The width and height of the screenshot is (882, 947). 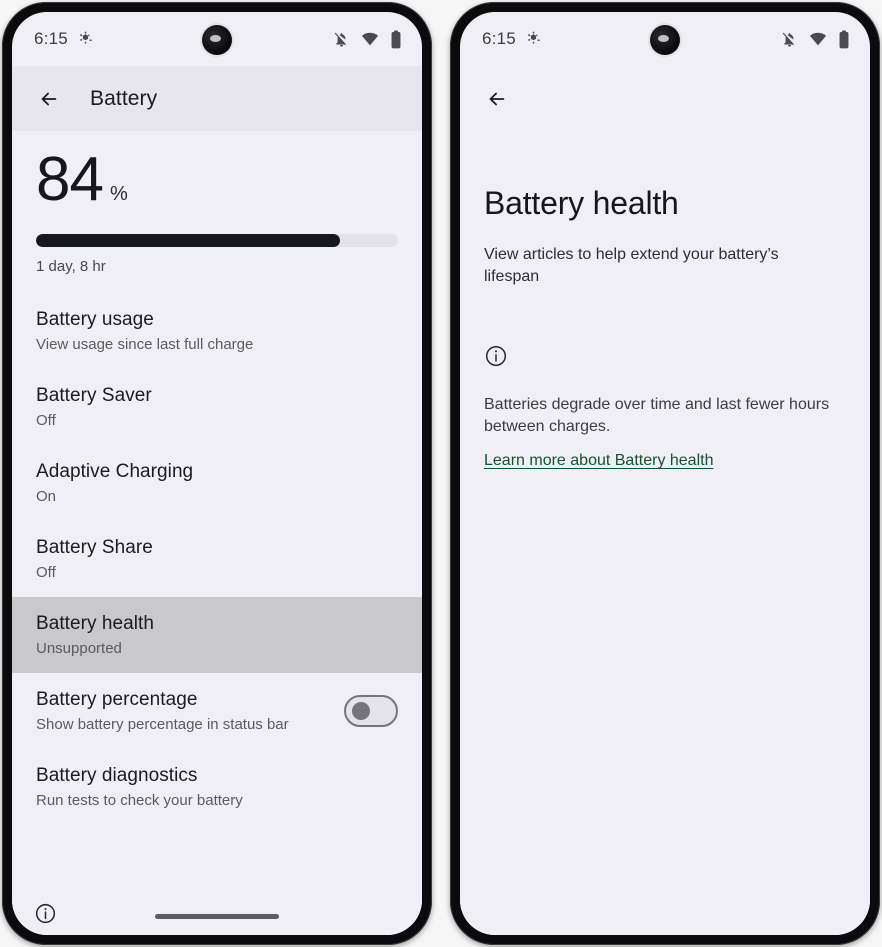 What do you see at coordinates (115, 471) in the screenshot?
I see `list-item-title: Adaptive Charging` at bounding box center [115, 471].